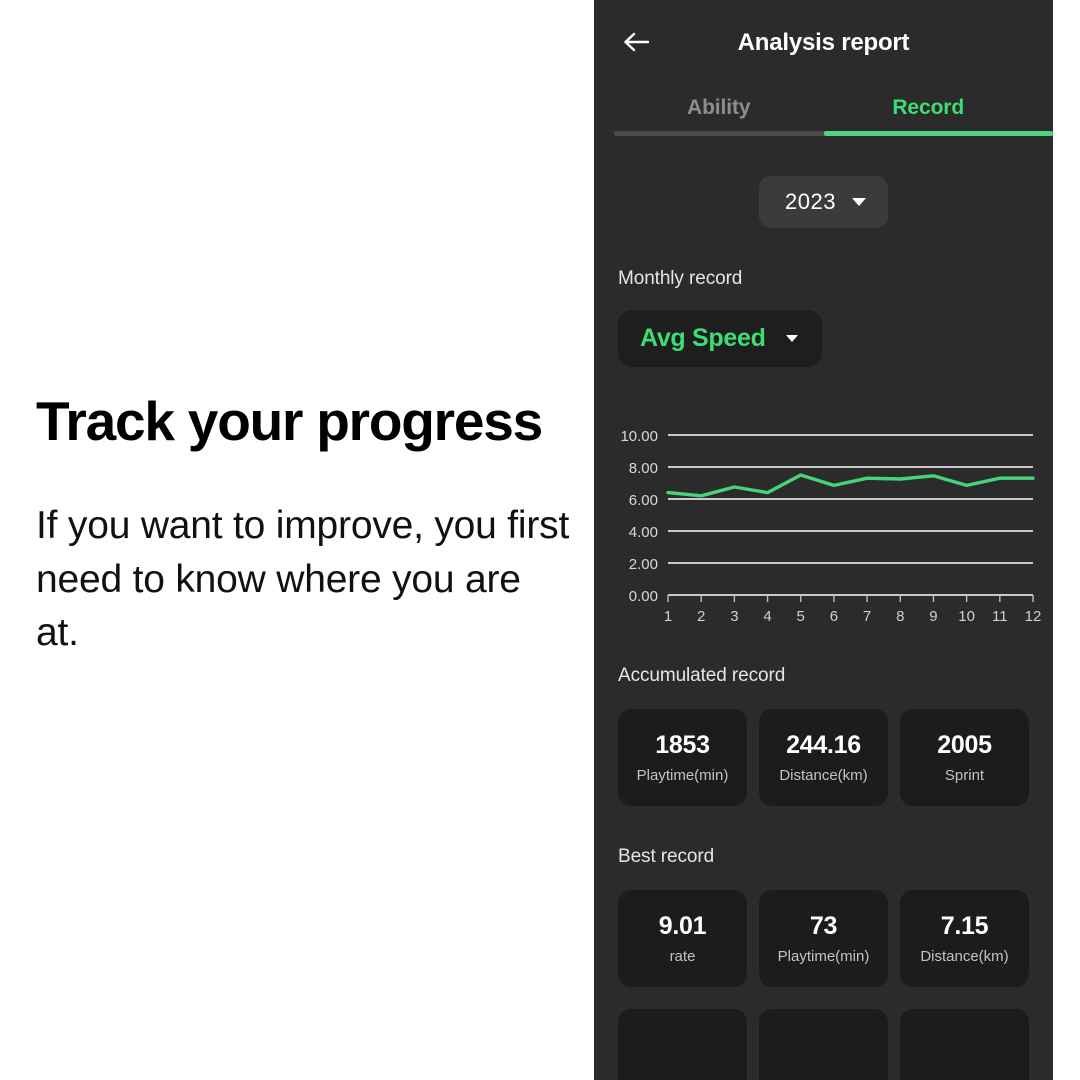 The height and width of the screenshot is (1080, 1080). What do you see at coordinates (703, 338) in the screenshot?
I see `metric-value: Avg Speed` at bounding box center [703, 338].